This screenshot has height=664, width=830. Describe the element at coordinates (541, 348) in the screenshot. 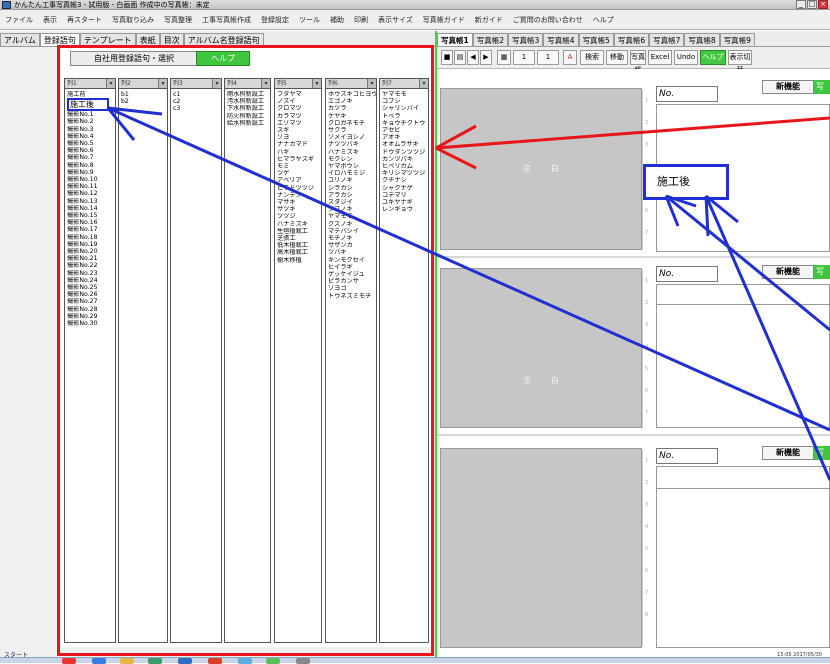

I see `photo-slot-2: 余白` at that location.